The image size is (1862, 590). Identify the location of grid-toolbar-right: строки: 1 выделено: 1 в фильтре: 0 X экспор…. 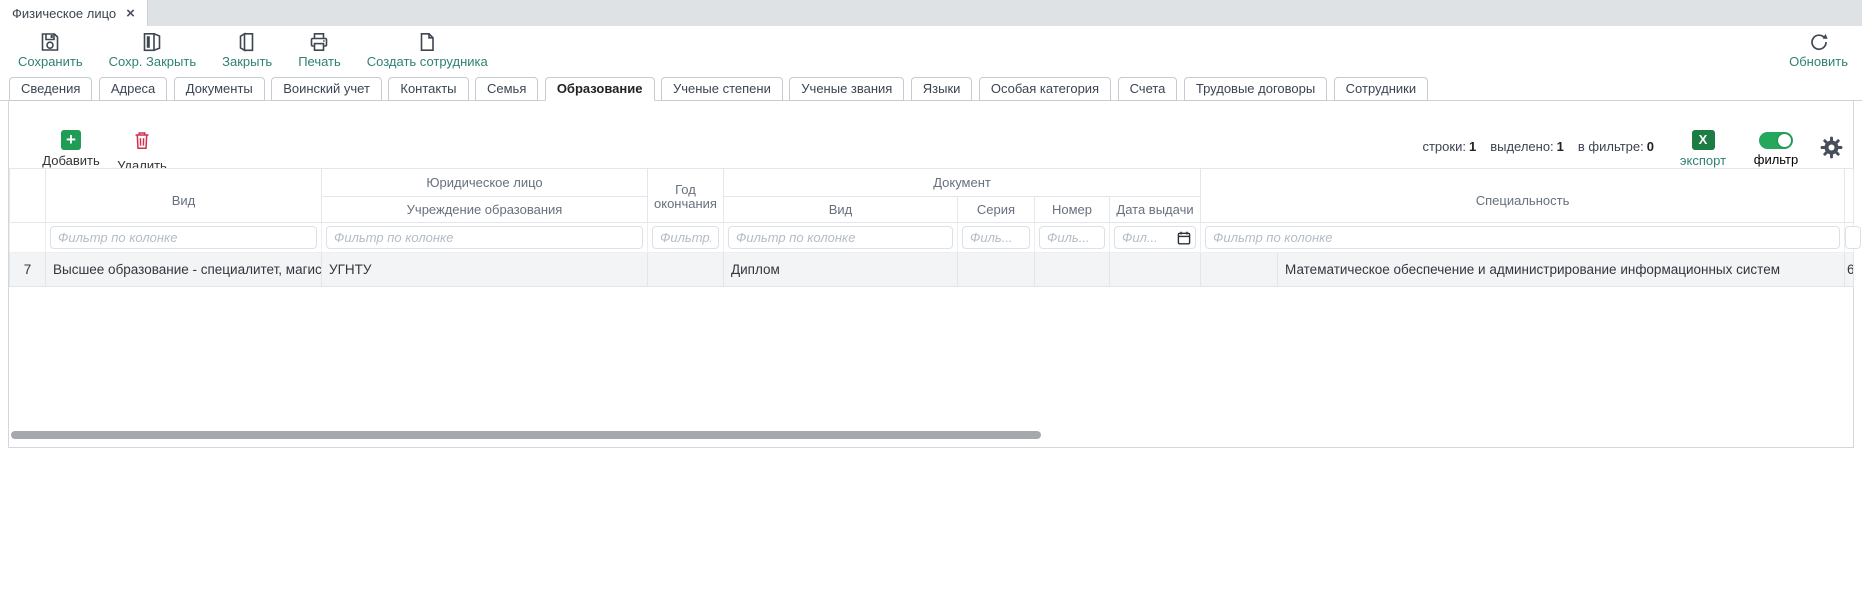
(1632, 149).